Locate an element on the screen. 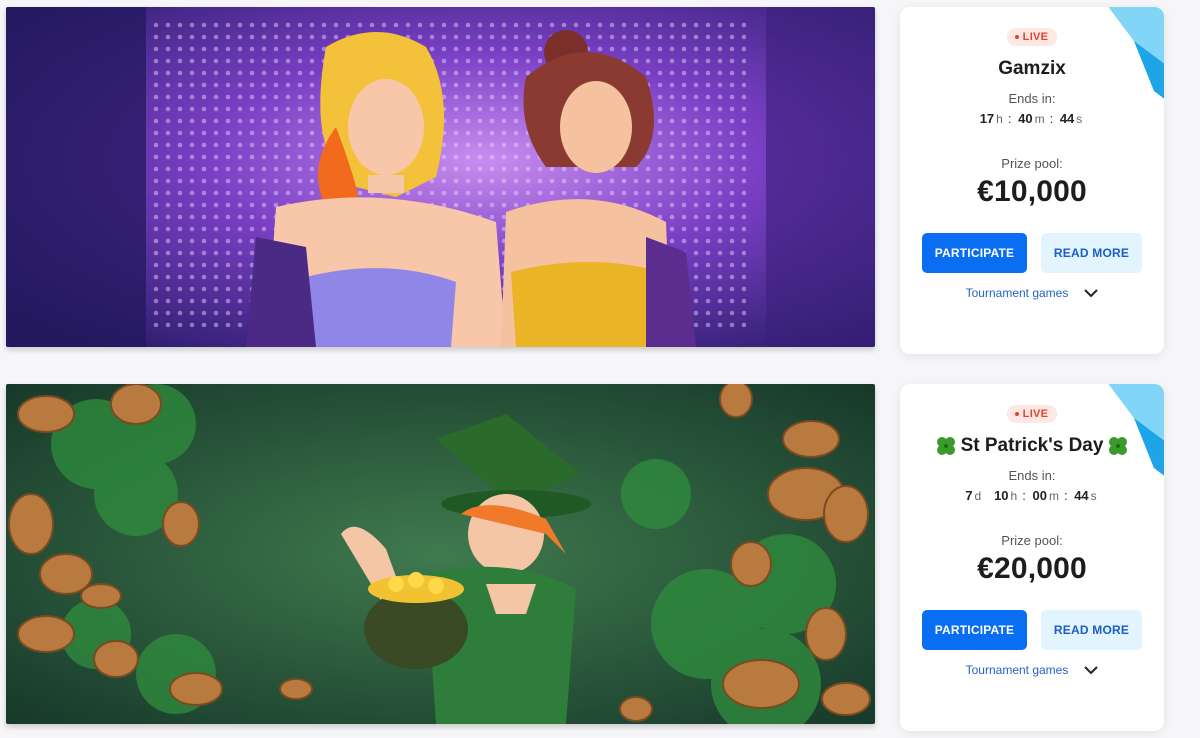 This screenshot has height=738, width=1200. tournament-title-row: St Patrick's Day is located at coordinates (1032, 446).